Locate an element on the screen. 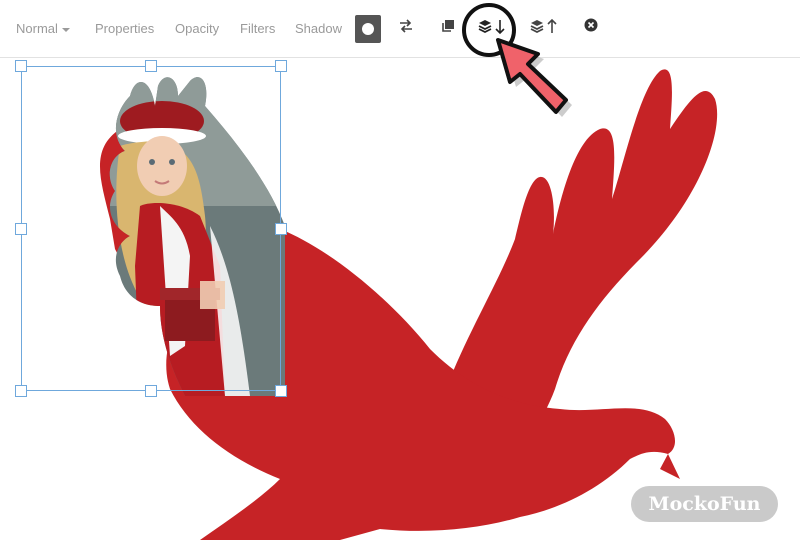  opacity-button: Opacity is located at coordinates (197, 28).